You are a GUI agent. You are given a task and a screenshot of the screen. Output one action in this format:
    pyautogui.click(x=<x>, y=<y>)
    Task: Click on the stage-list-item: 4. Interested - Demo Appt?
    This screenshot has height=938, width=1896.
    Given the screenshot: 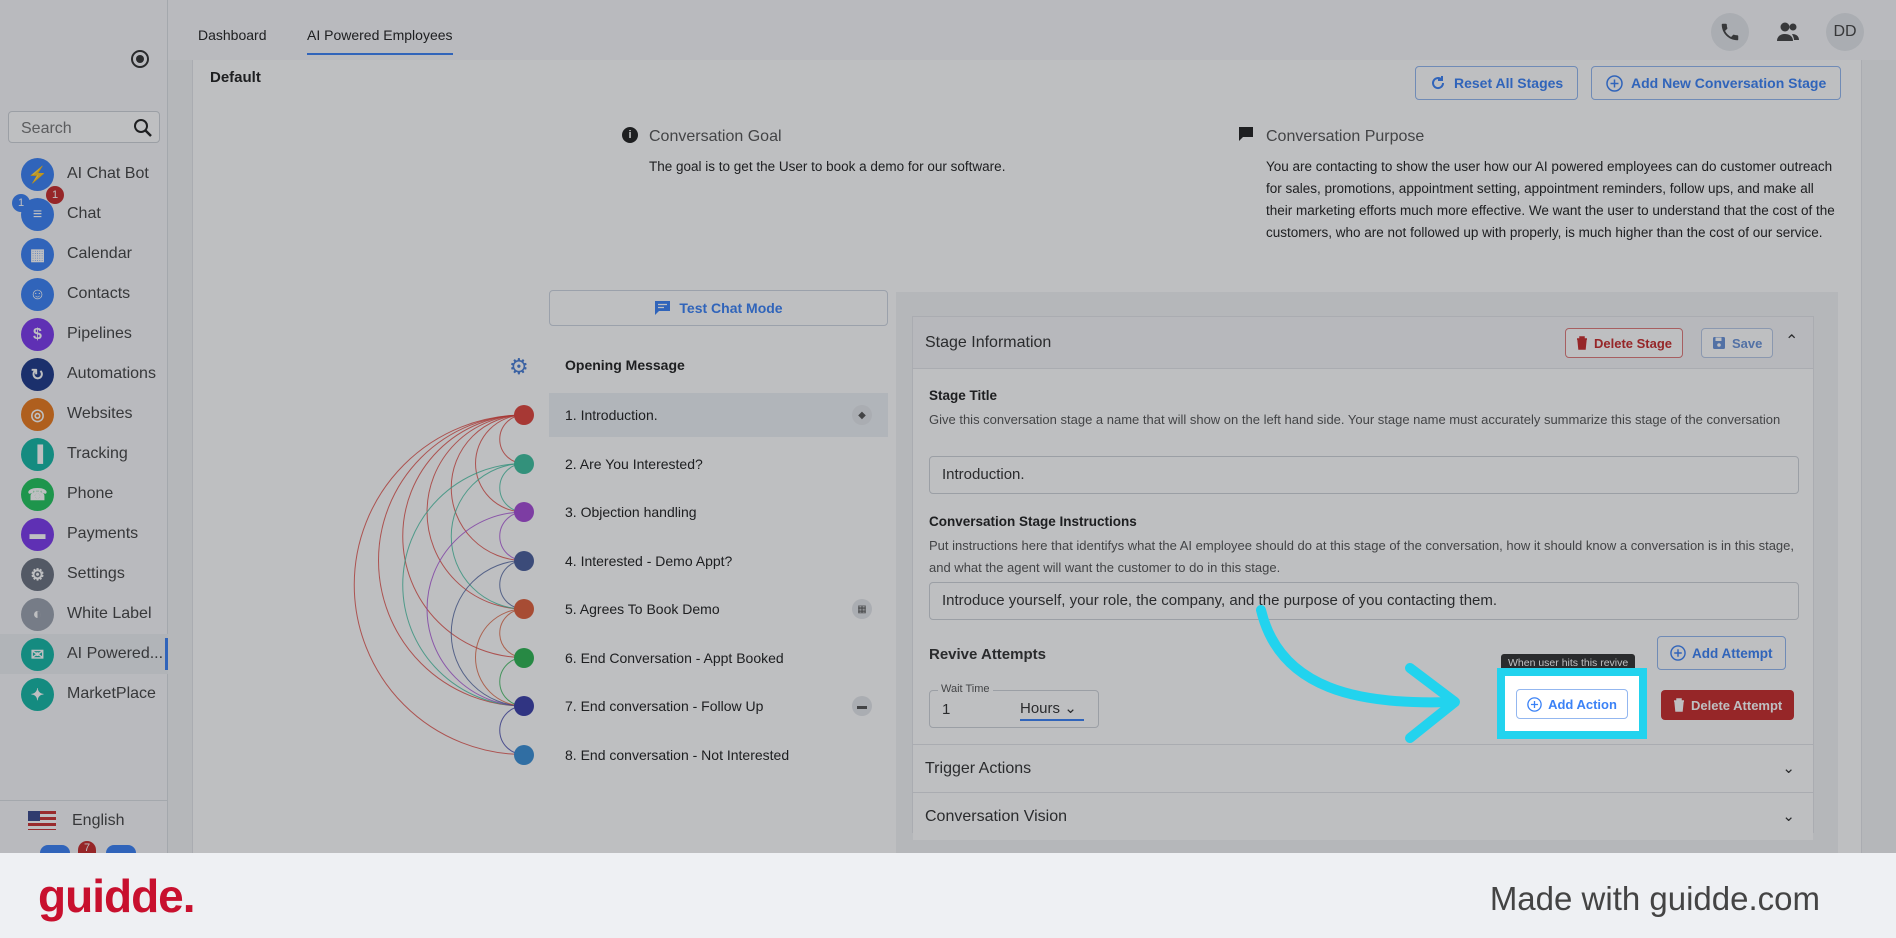 What is the action you would take?
    pyautogui.click(x=718, y=561)
    